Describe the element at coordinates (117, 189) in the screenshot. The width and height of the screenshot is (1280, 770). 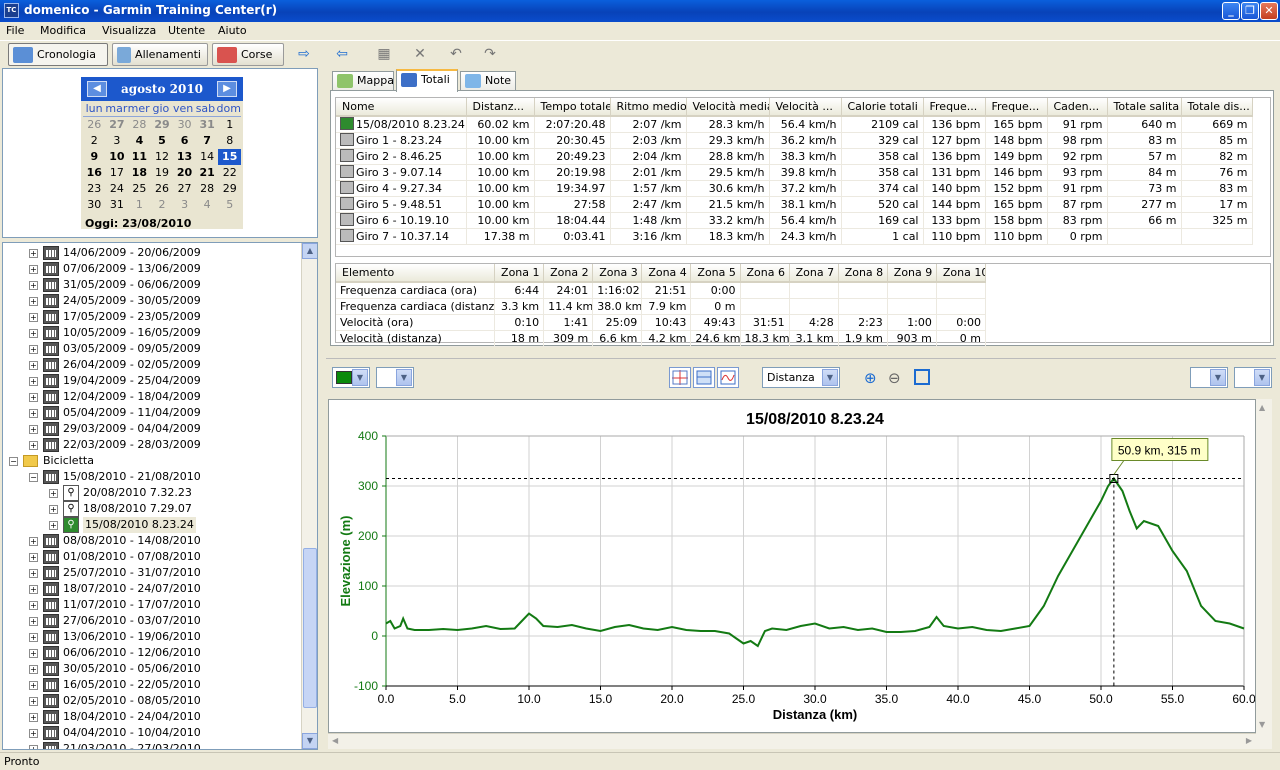
I see `calendar-day: 24` at that location.